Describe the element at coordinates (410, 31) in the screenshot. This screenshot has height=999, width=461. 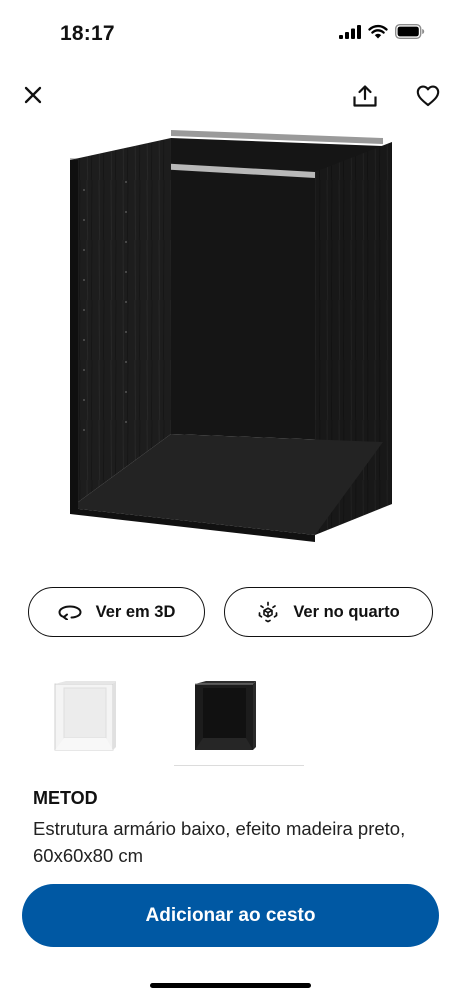
I see `battery-icon` at that location.